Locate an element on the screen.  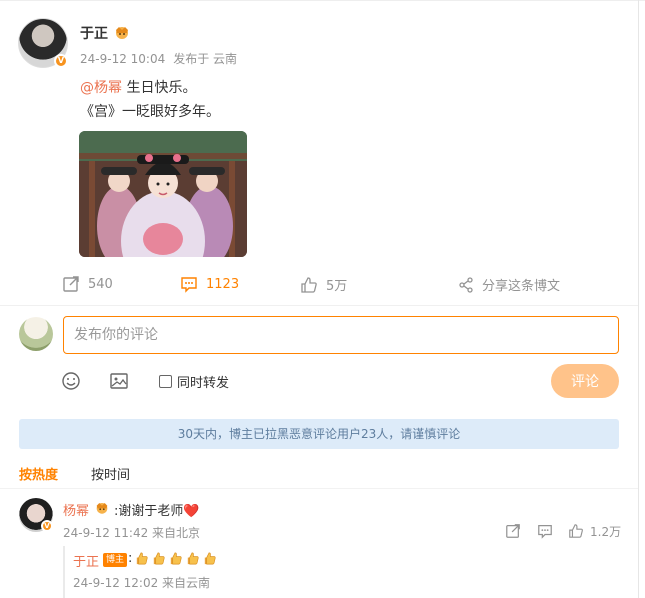
comment-like-count: 1.2万 is located at coordinates (606, 532).